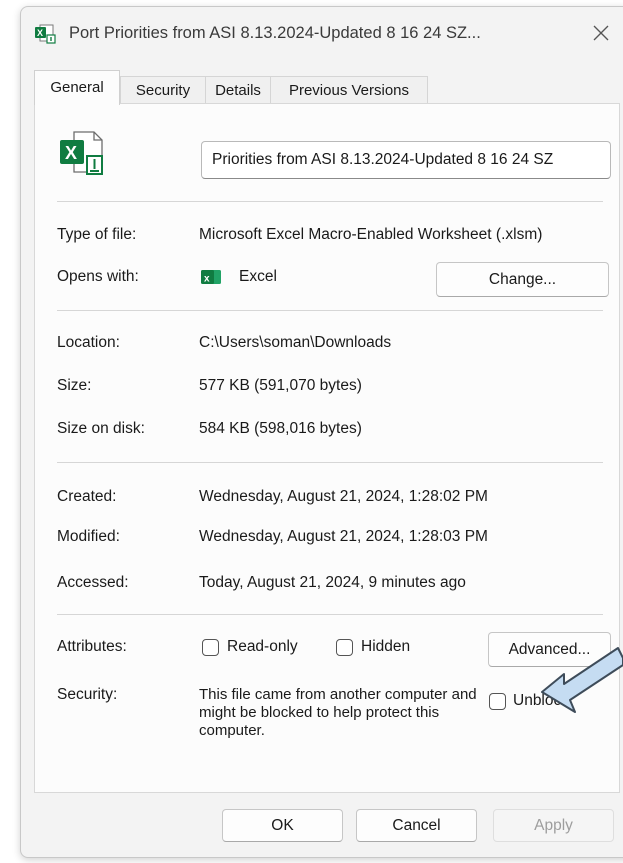 This screenshot has width=623, height=863. Describe the element at coordinates (207, 279) in the screenshot. I see `svg-text: x` at that location.